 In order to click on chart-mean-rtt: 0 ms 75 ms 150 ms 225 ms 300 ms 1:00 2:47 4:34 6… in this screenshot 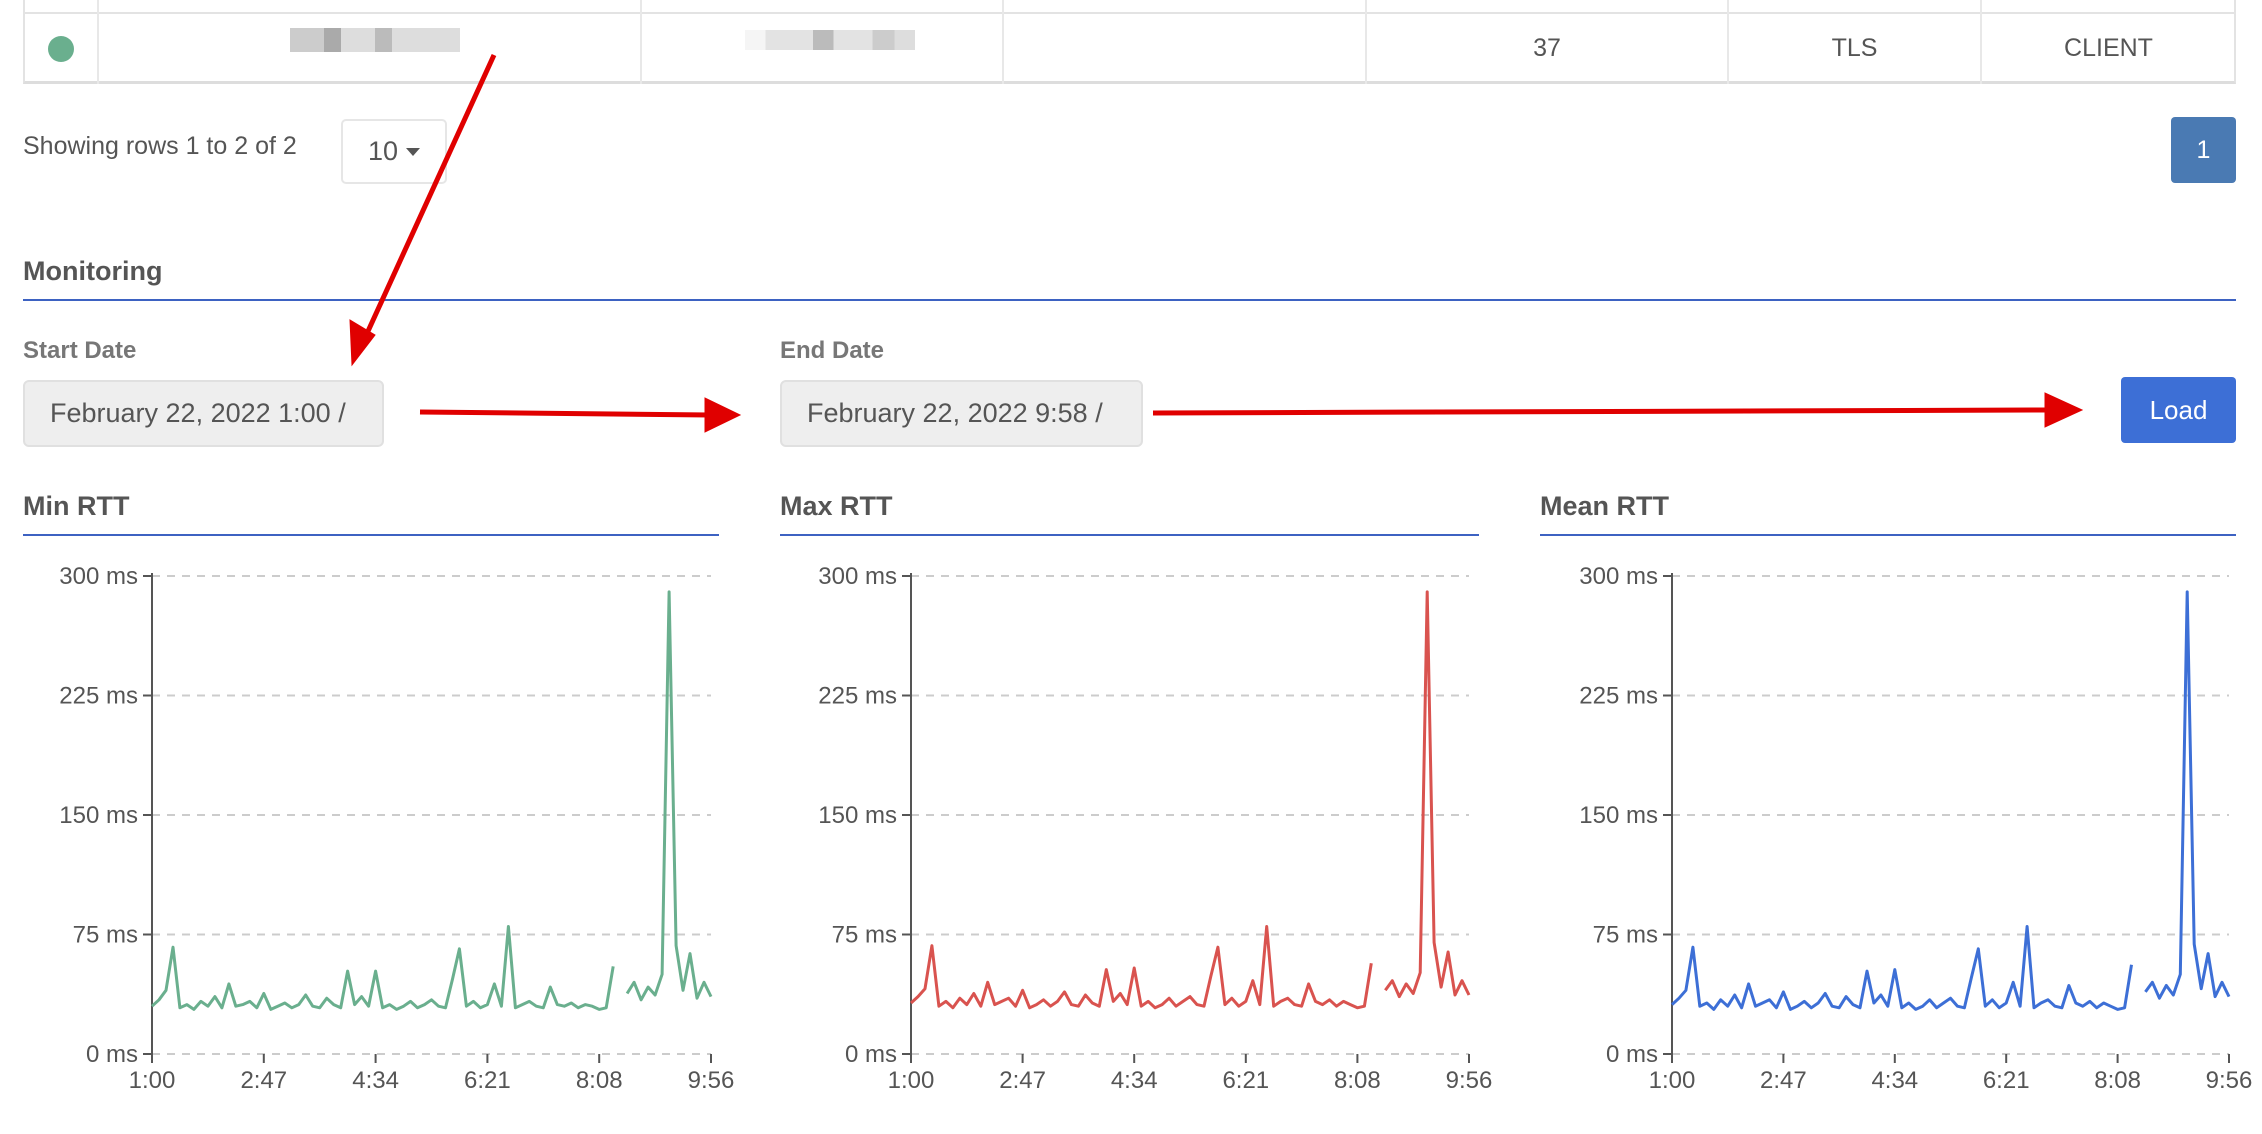, I will do `click(1915, 828)`.